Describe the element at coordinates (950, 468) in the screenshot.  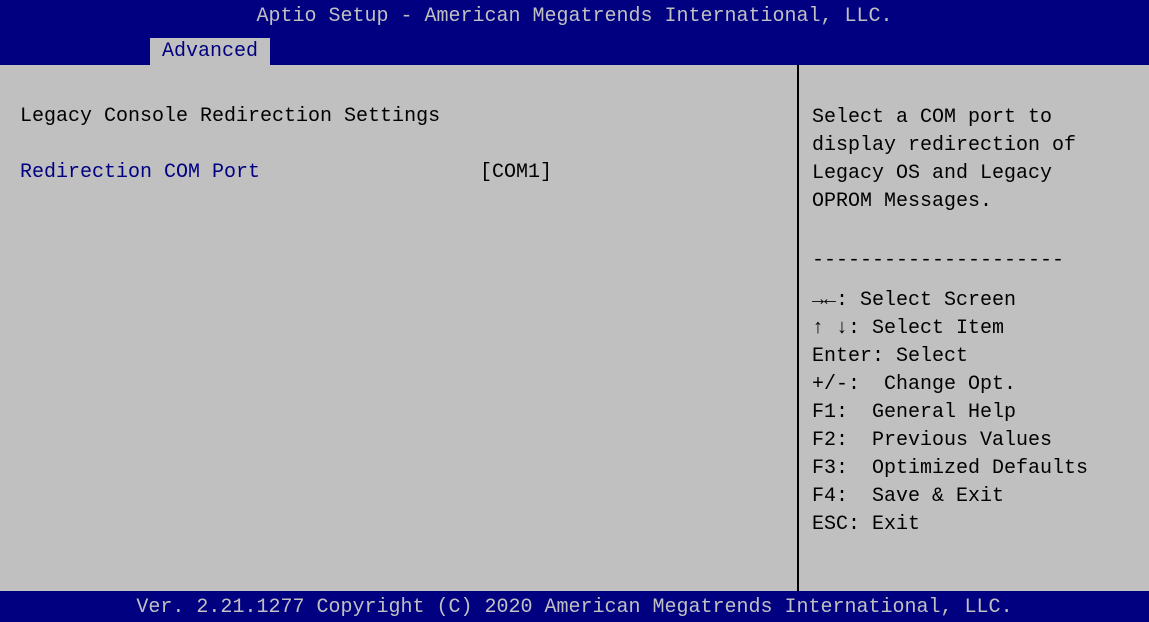
I see `key-optimized-defaults: F3: Optimized Defaults` at that location.